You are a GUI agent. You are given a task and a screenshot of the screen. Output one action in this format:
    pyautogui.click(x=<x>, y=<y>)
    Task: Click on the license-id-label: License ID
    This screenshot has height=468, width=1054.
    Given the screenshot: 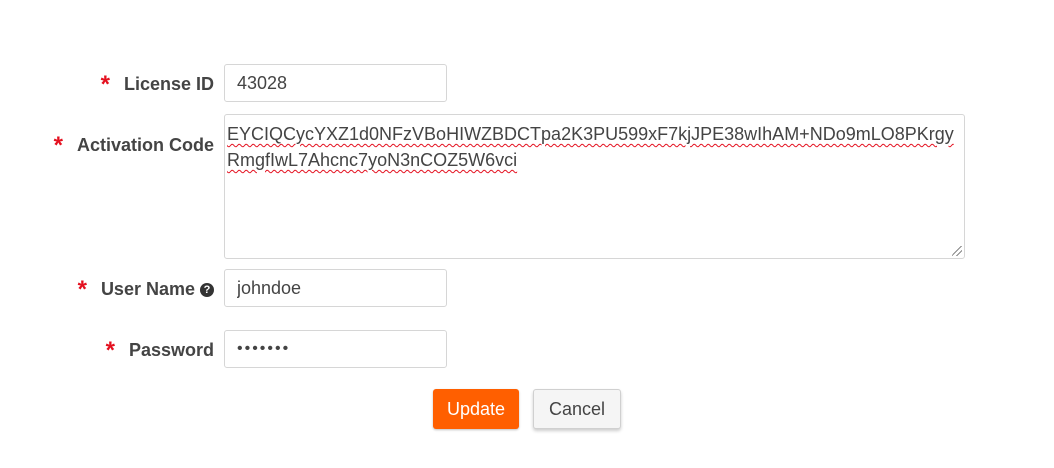 What is the action you would take?
    pyautogui.click(x=168, y=83)
    